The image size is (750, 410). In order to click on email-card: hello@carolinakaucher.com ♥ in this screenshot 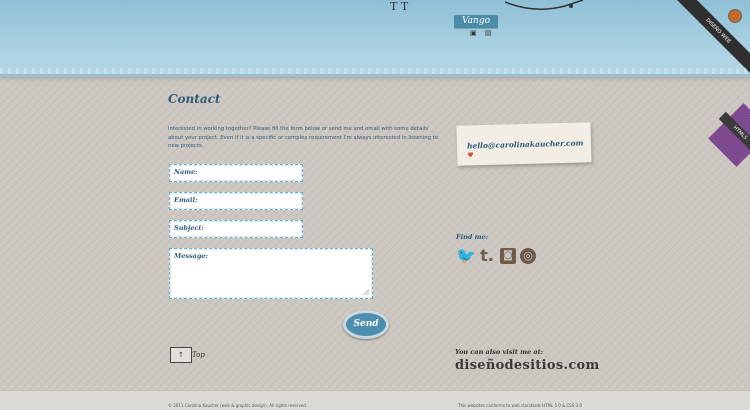, I will do `click(524, 144)`.